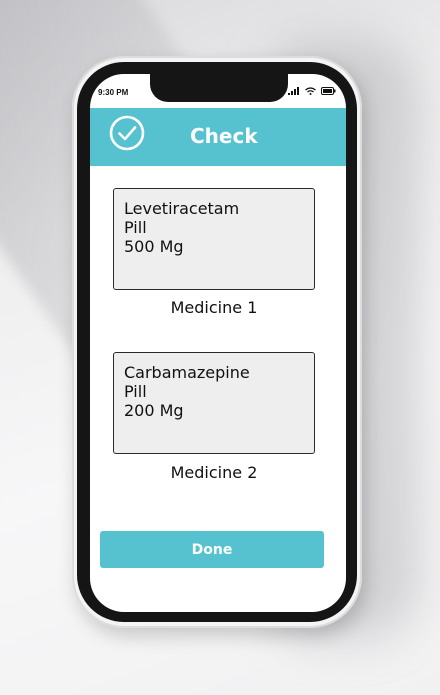  I want to click on phone-notch, so click(219, 88).